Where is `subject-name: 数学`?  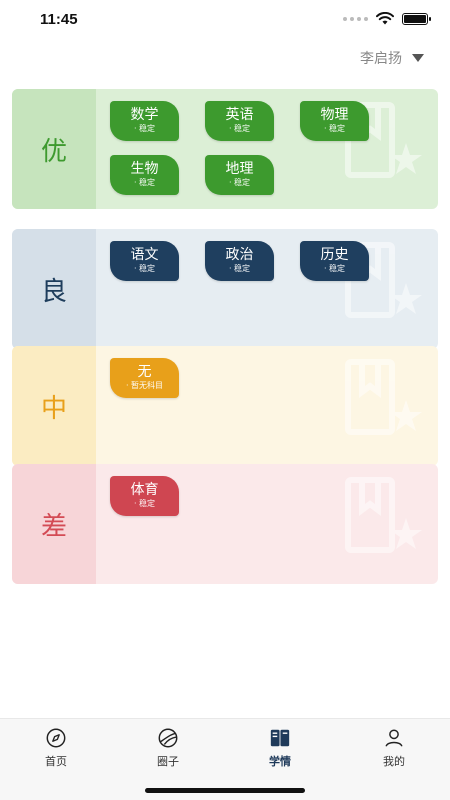
subject-name: 数学 is located at coordinates (144, 115).